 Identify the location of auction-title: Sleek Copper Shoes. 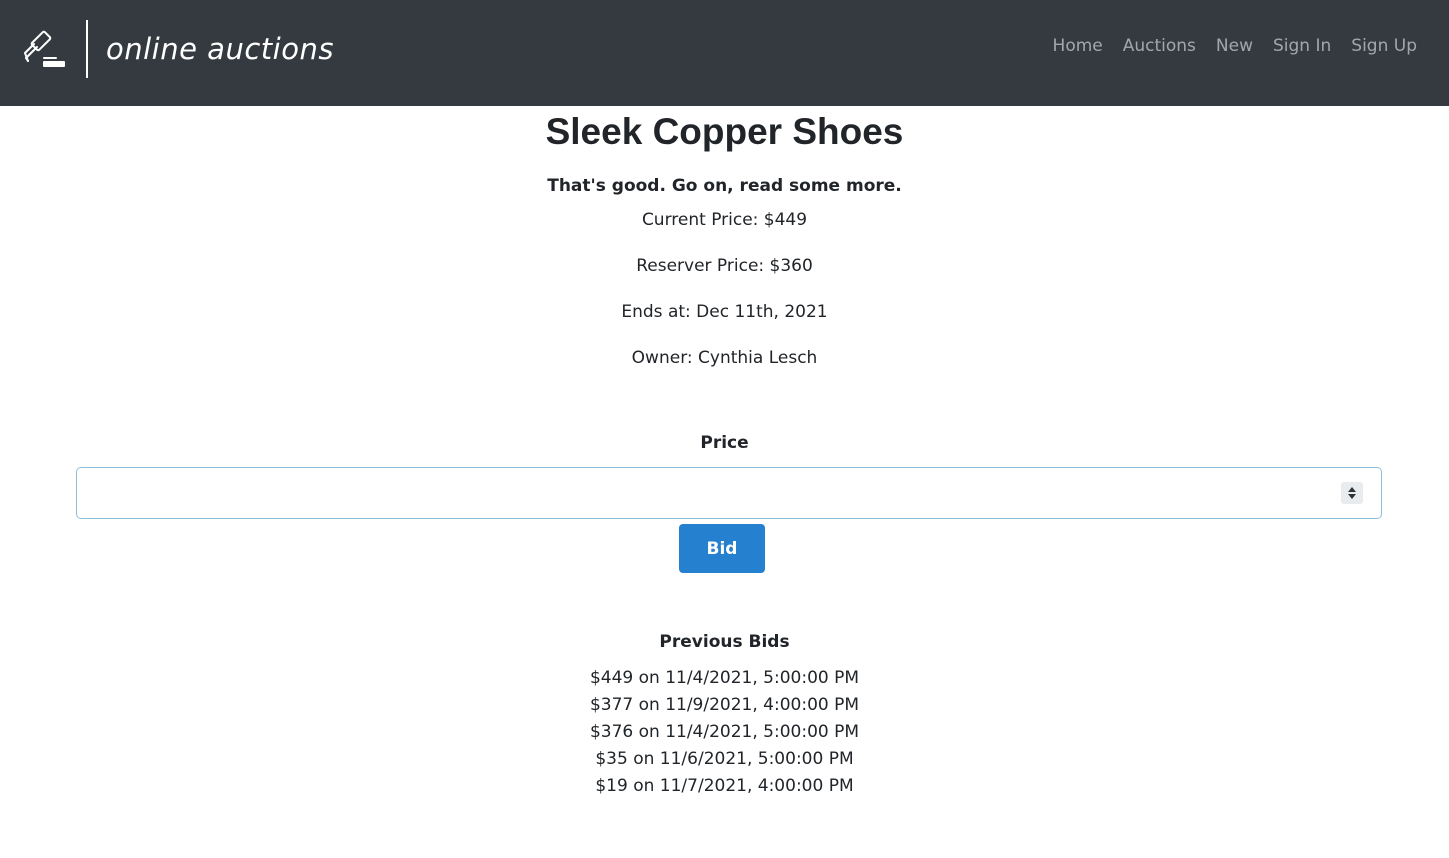
(724, 131).